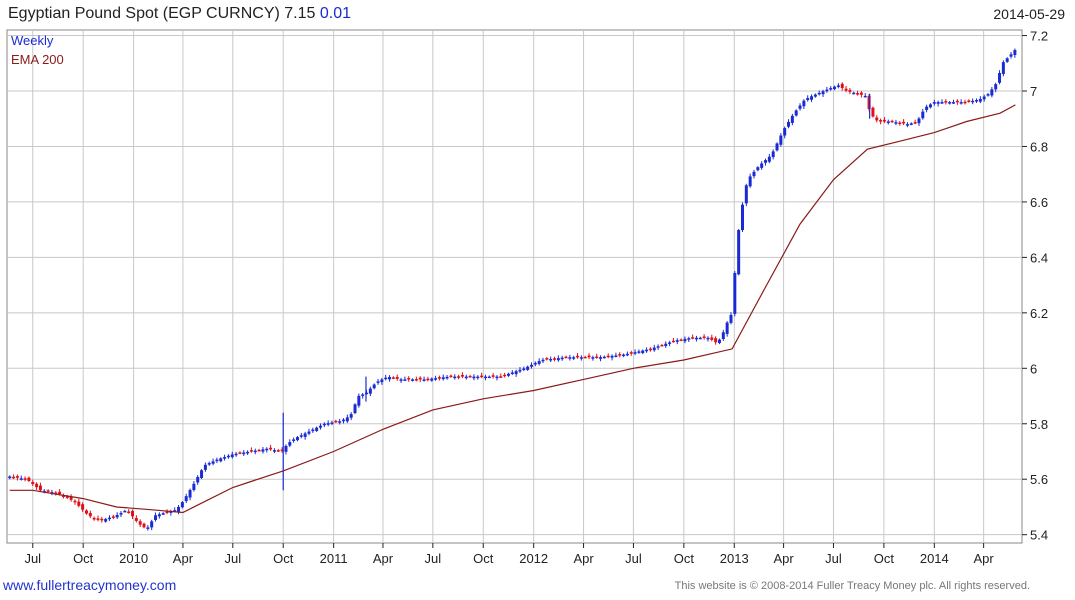  What do you see at coordinates (833, 558) in the screenshot?
I see `x-tick-label: Jul` at bounding box center [833, 558].